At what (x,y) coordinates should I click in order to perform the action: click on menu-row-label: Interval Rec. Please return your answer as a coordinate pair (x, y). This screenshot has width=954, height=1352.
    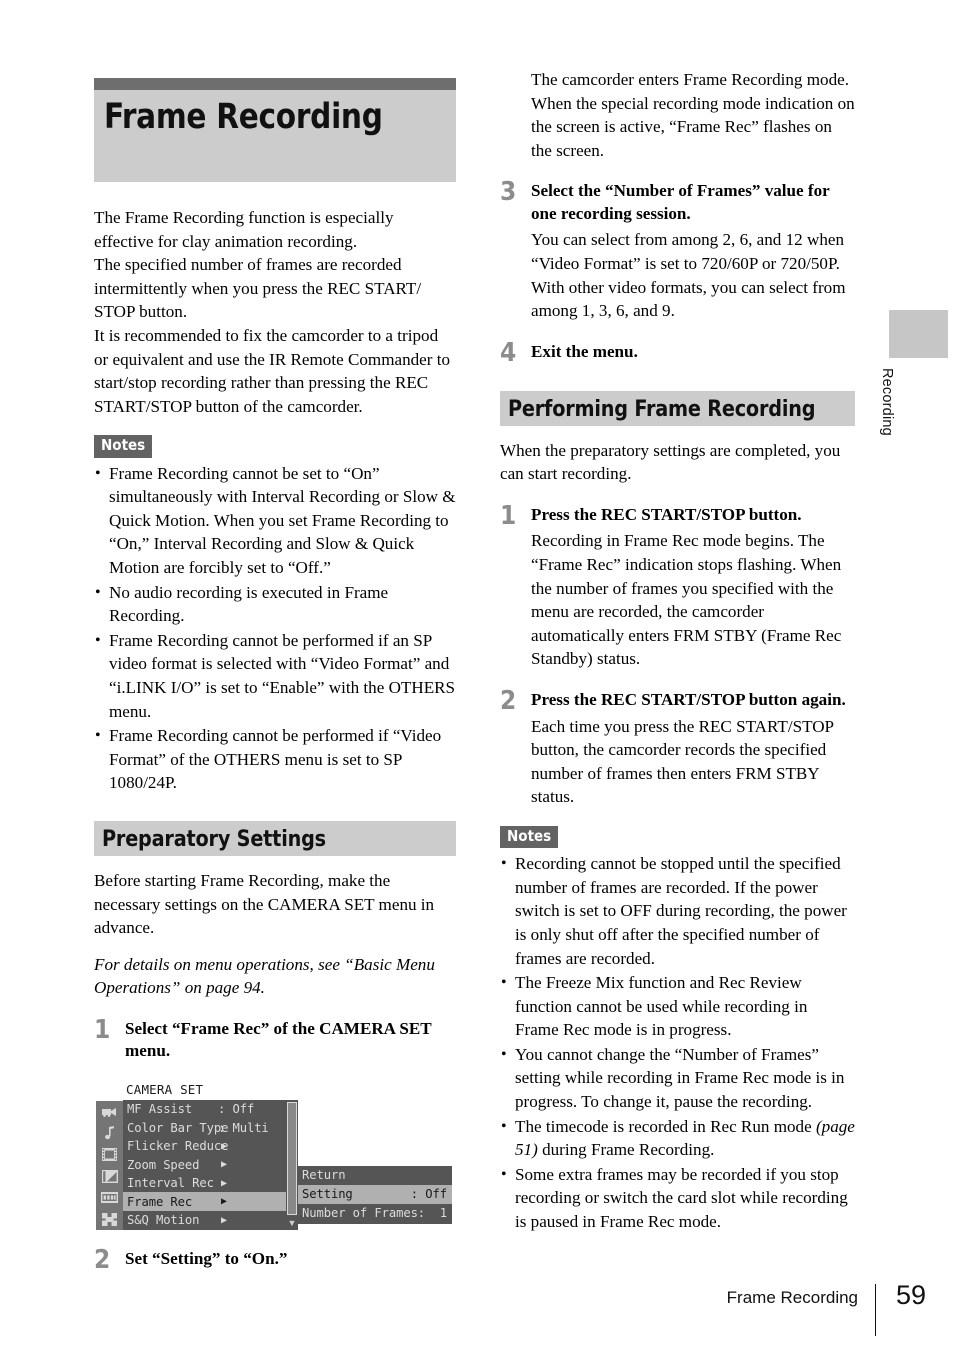
    Looking at the image, I should click on (170, 1183).